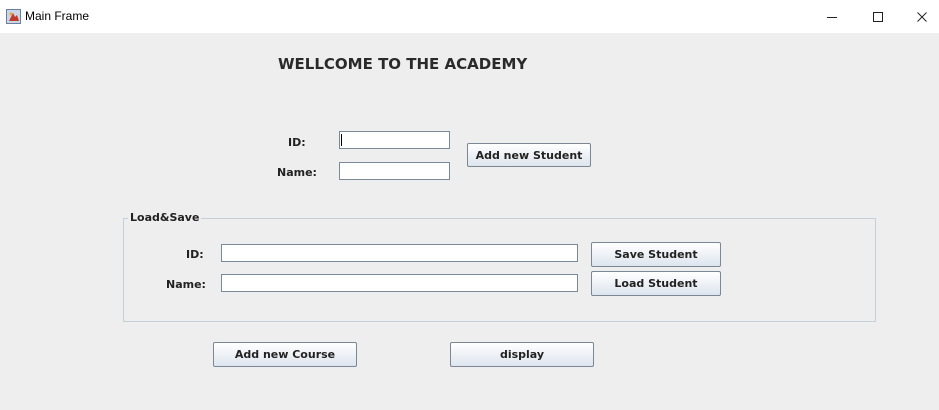 The height and width of the screenshot is (410, 939). What do you see at coordinates (195, 254) in the screenshot?
I see `load-save-id-label: ID:` at bounding box center [195, 254].